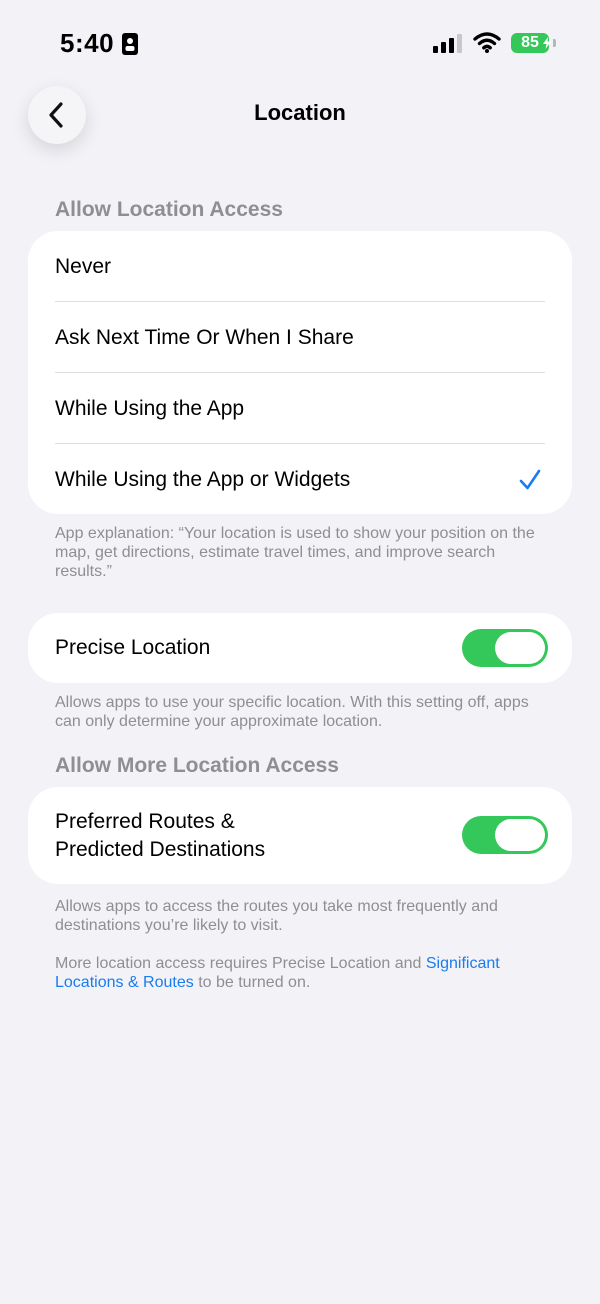  I want to click on page-title: Location, so click(300, 112).